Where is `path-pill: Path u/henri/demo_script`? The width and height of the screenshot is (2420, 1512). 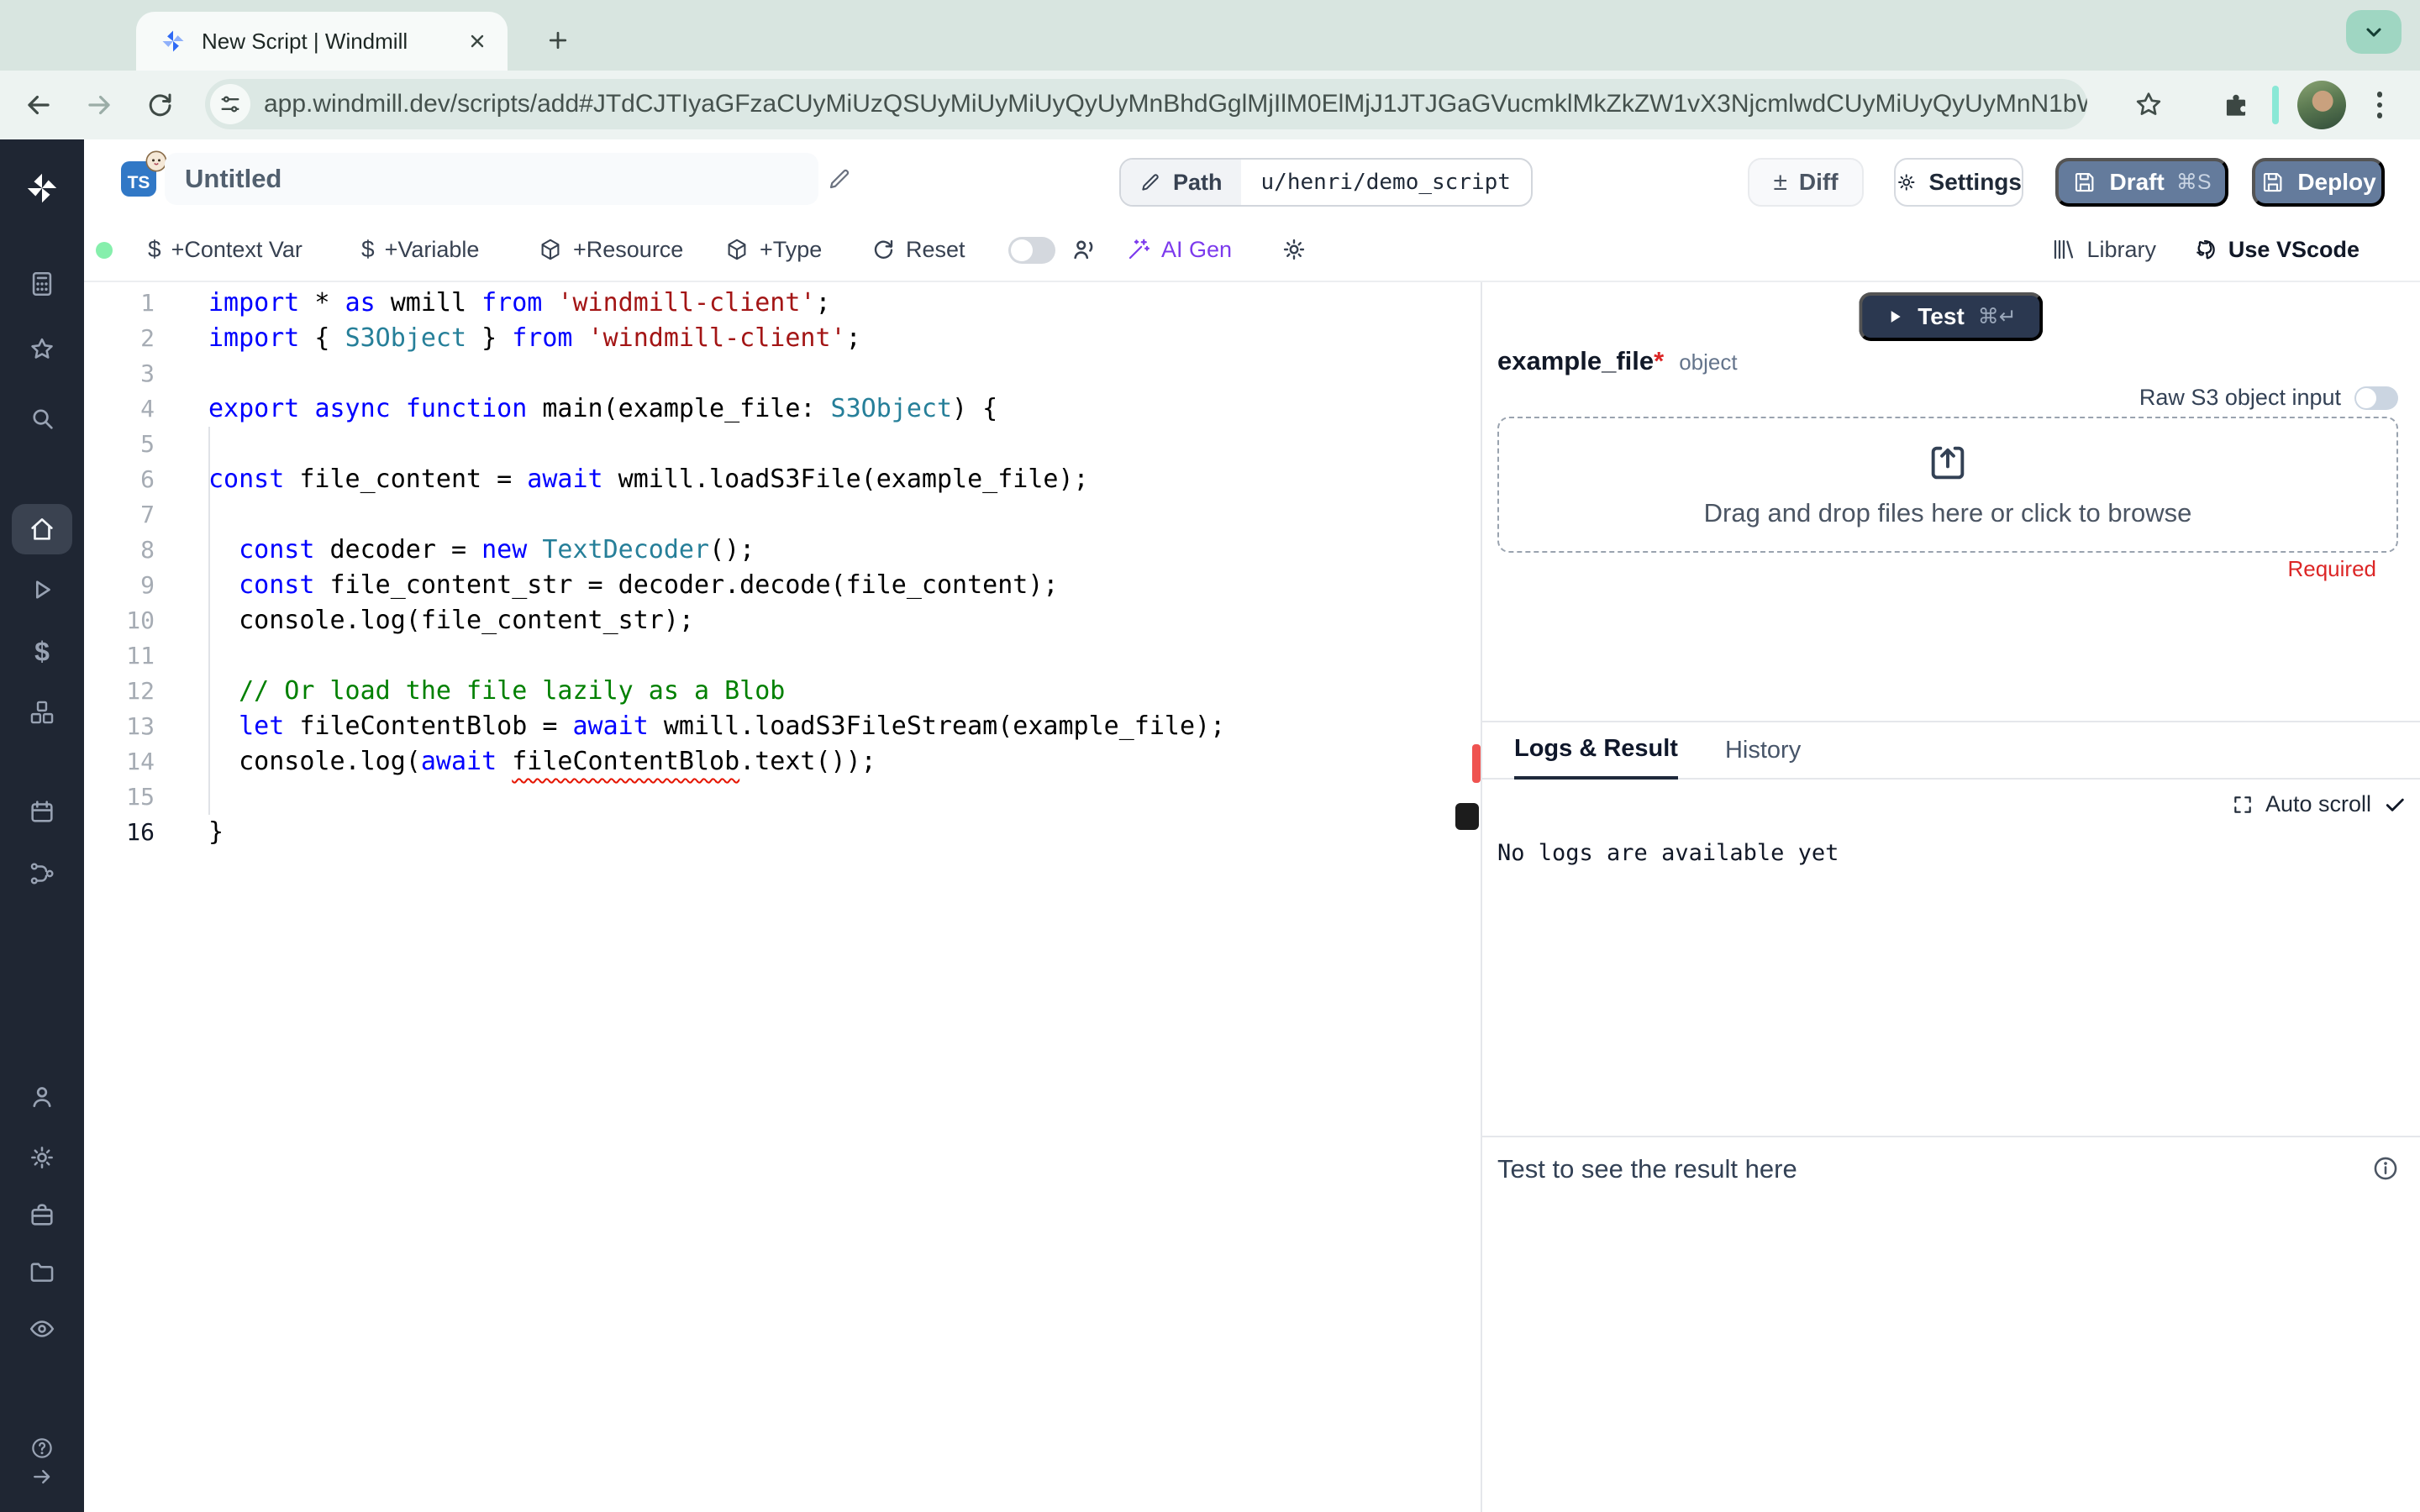
path-pill: Path u/henri/demo_script is located at coordinates (1326, 182).